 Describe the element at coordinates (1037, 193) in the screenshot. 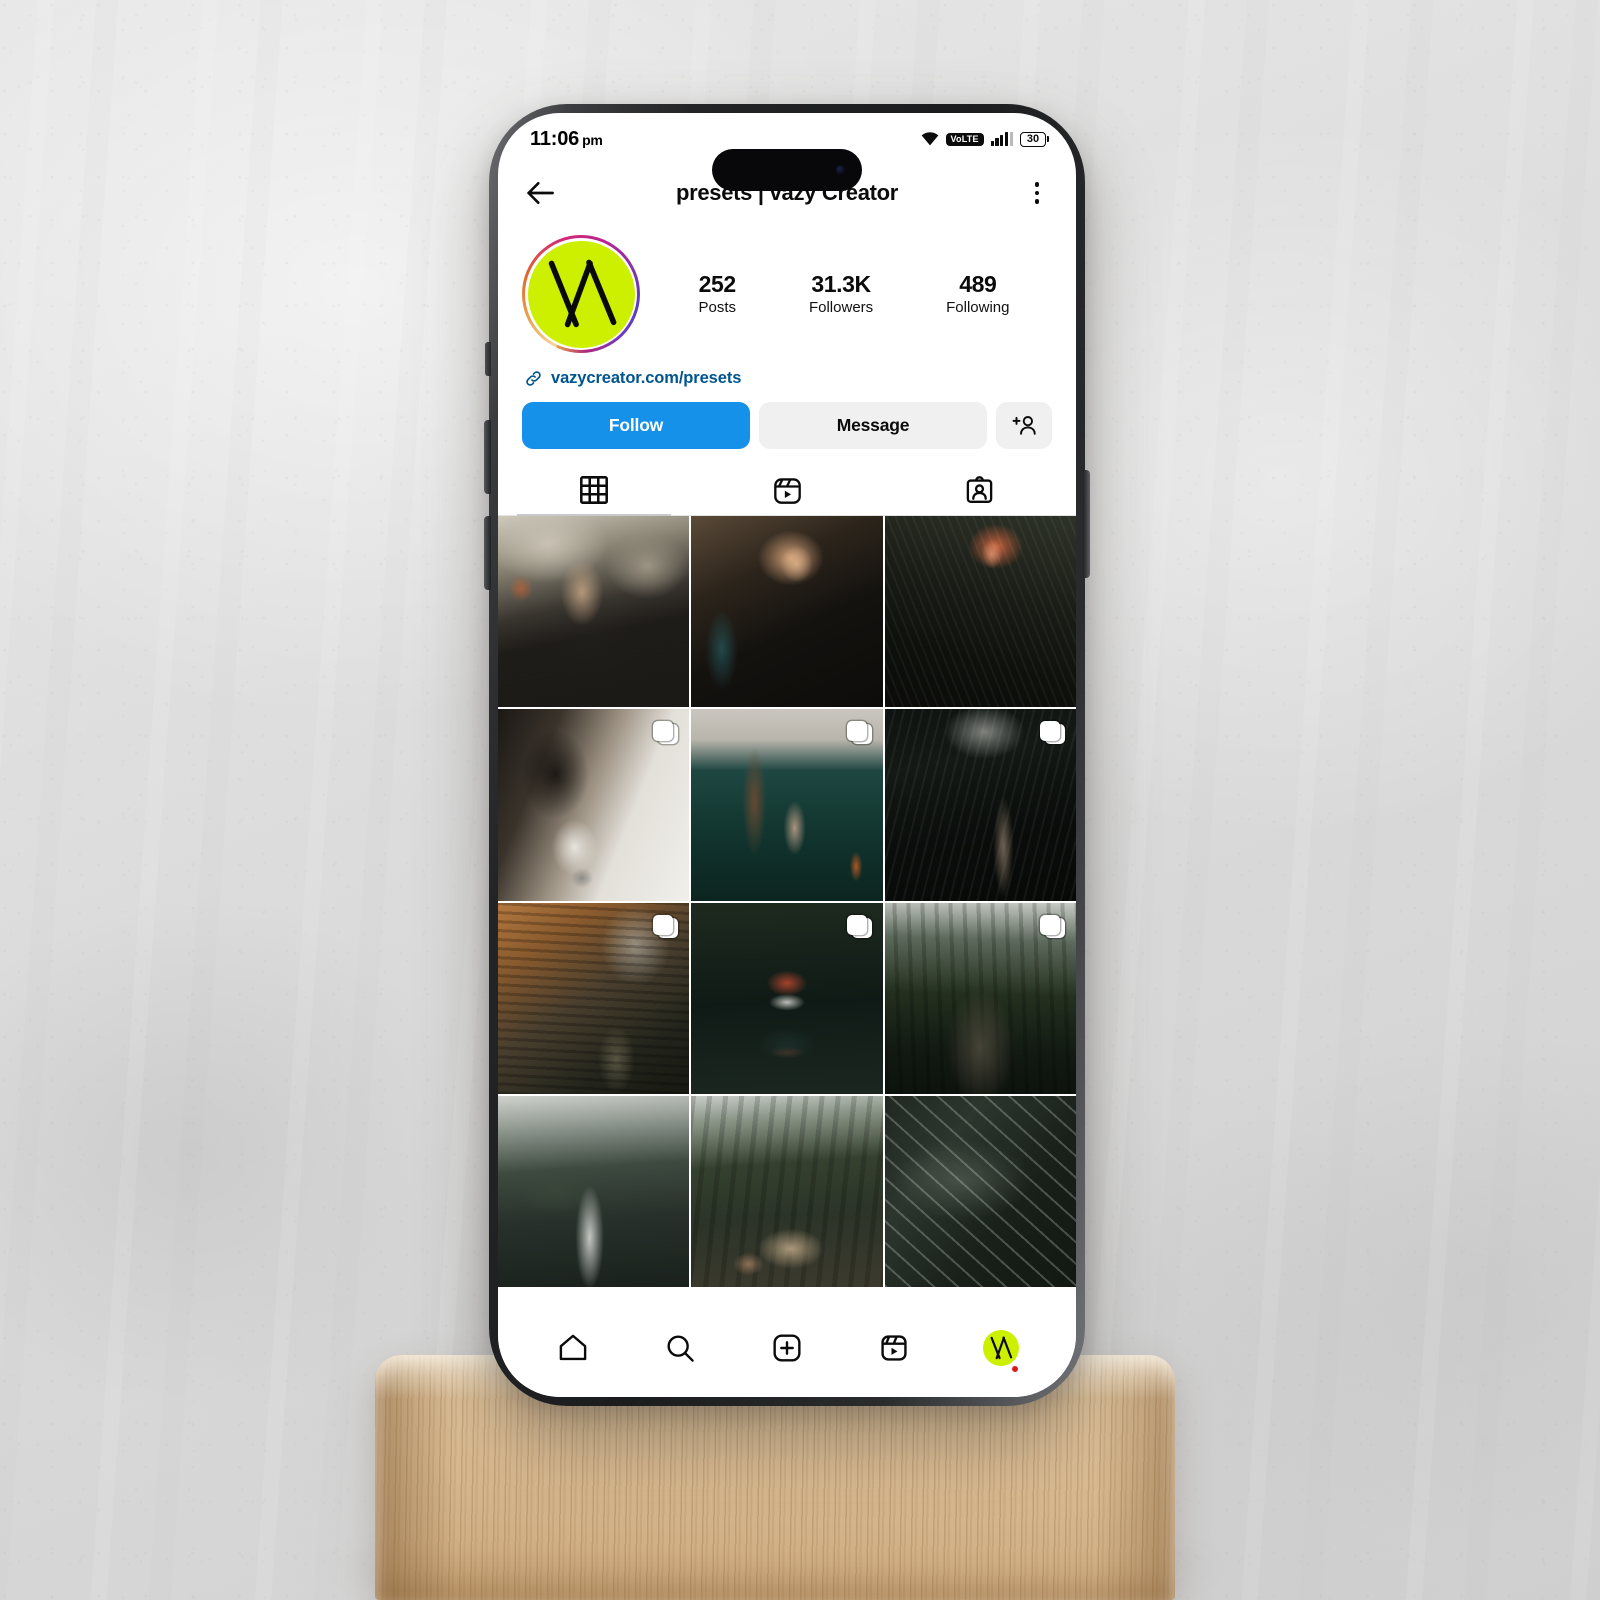

I see `kebab-menu-icon` at that location.